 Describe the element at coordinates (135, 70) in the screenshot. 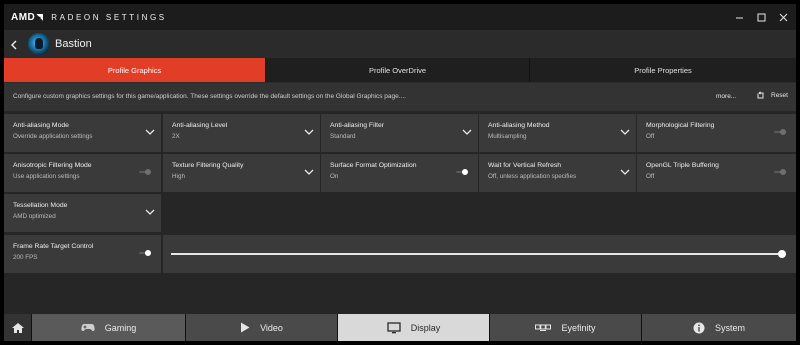

I see `tab-profile-graphics: Profile Graphics` at that location.